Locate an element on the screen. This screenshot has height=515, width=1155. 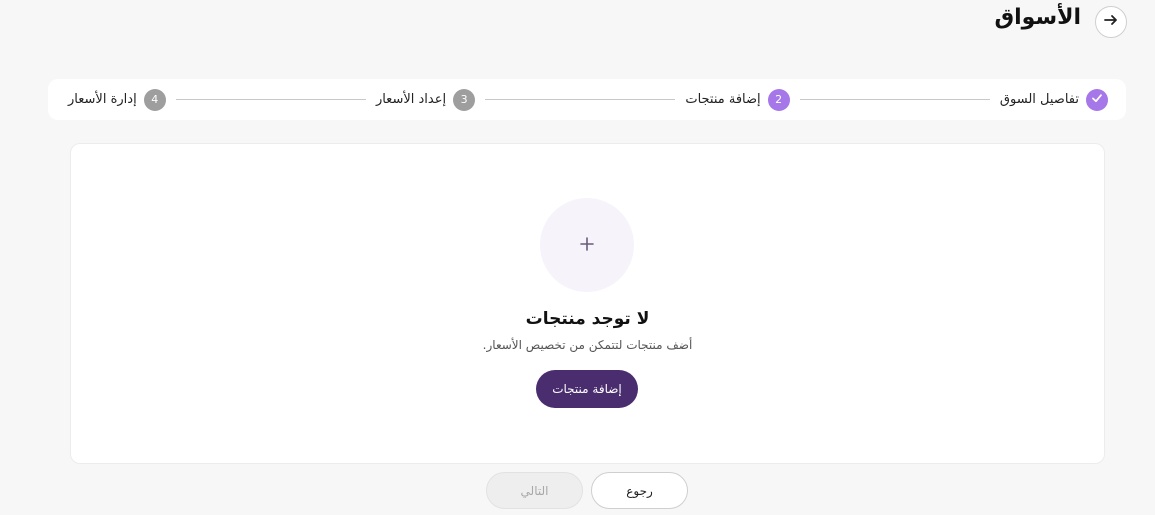
step-2-circle: 2 is located at coordinates (778, 99).